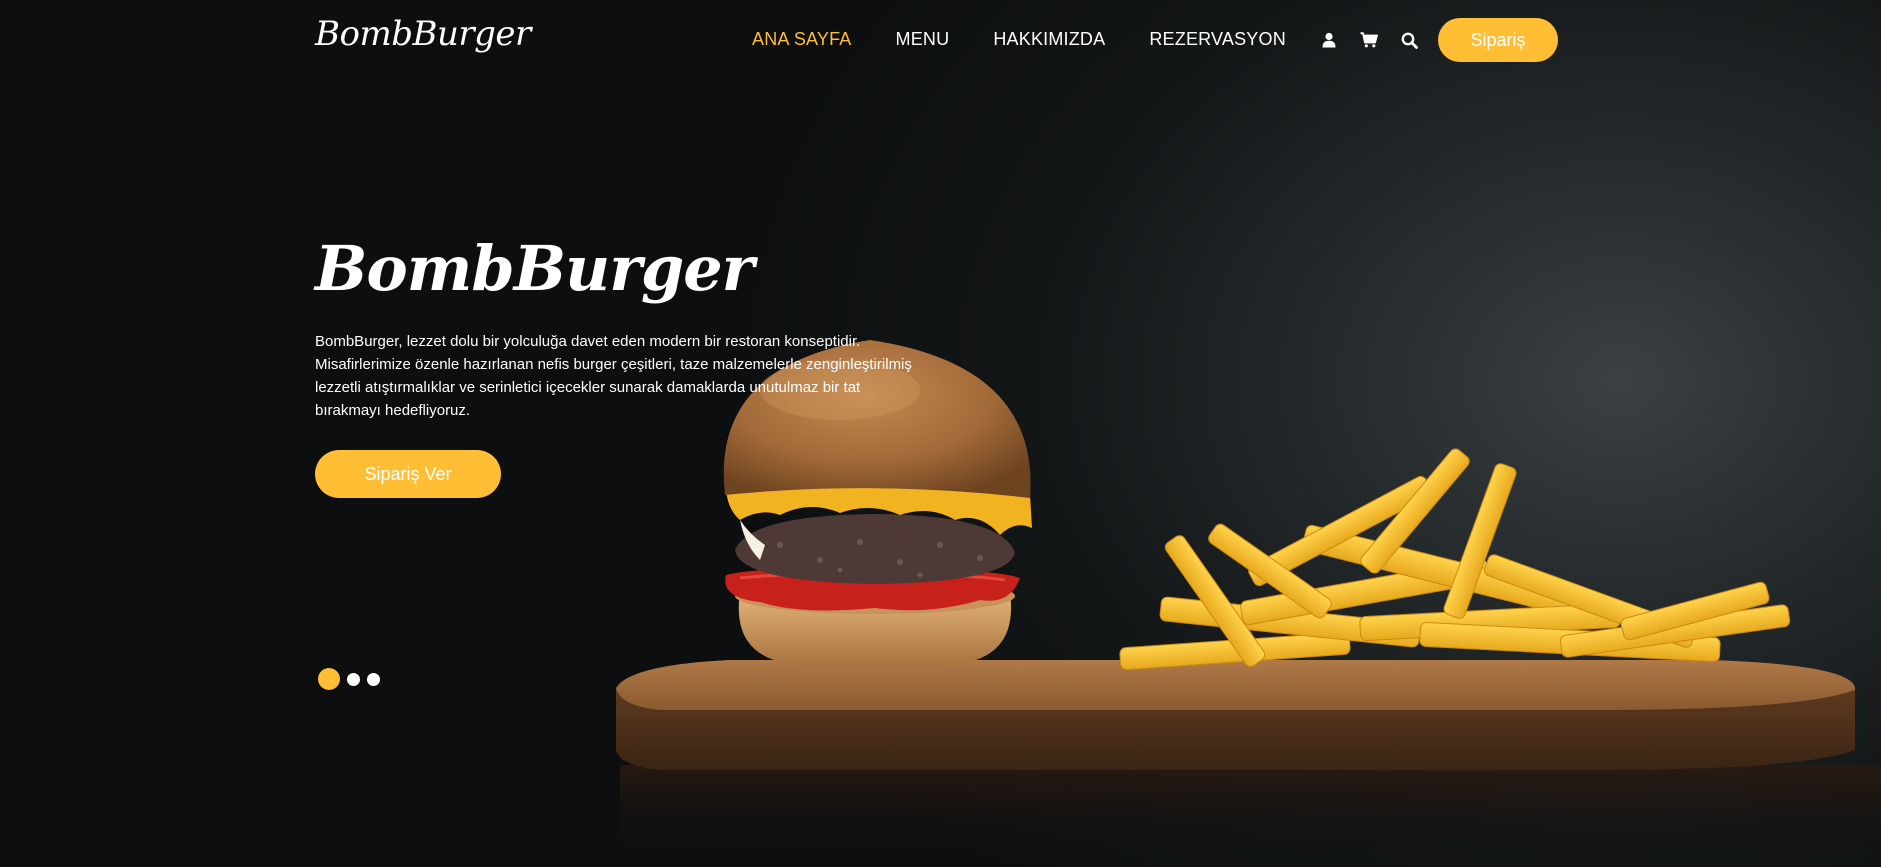 This screenshot has height=867, width=1881. What do you see at coordinates (1498, 40) in the screenshot?
I see `order-button: Sipariş` at bounding box center [1498, 40].